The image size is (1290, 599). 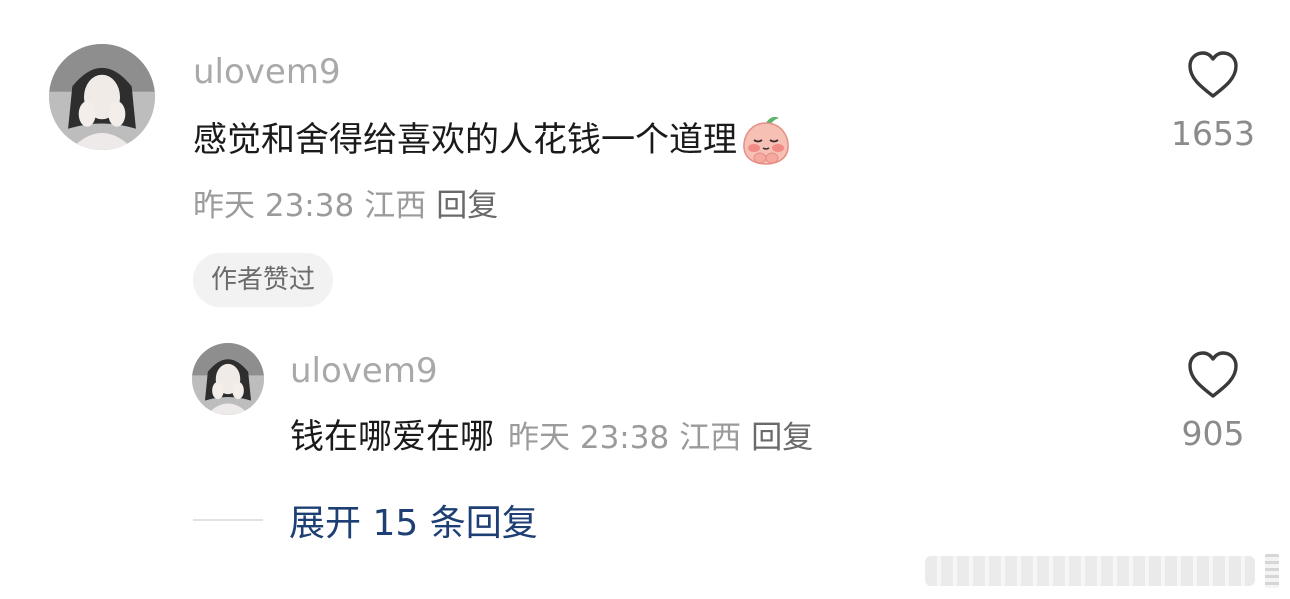 I want to click on comment-username: ulovem9, so click(x=267, y=72).